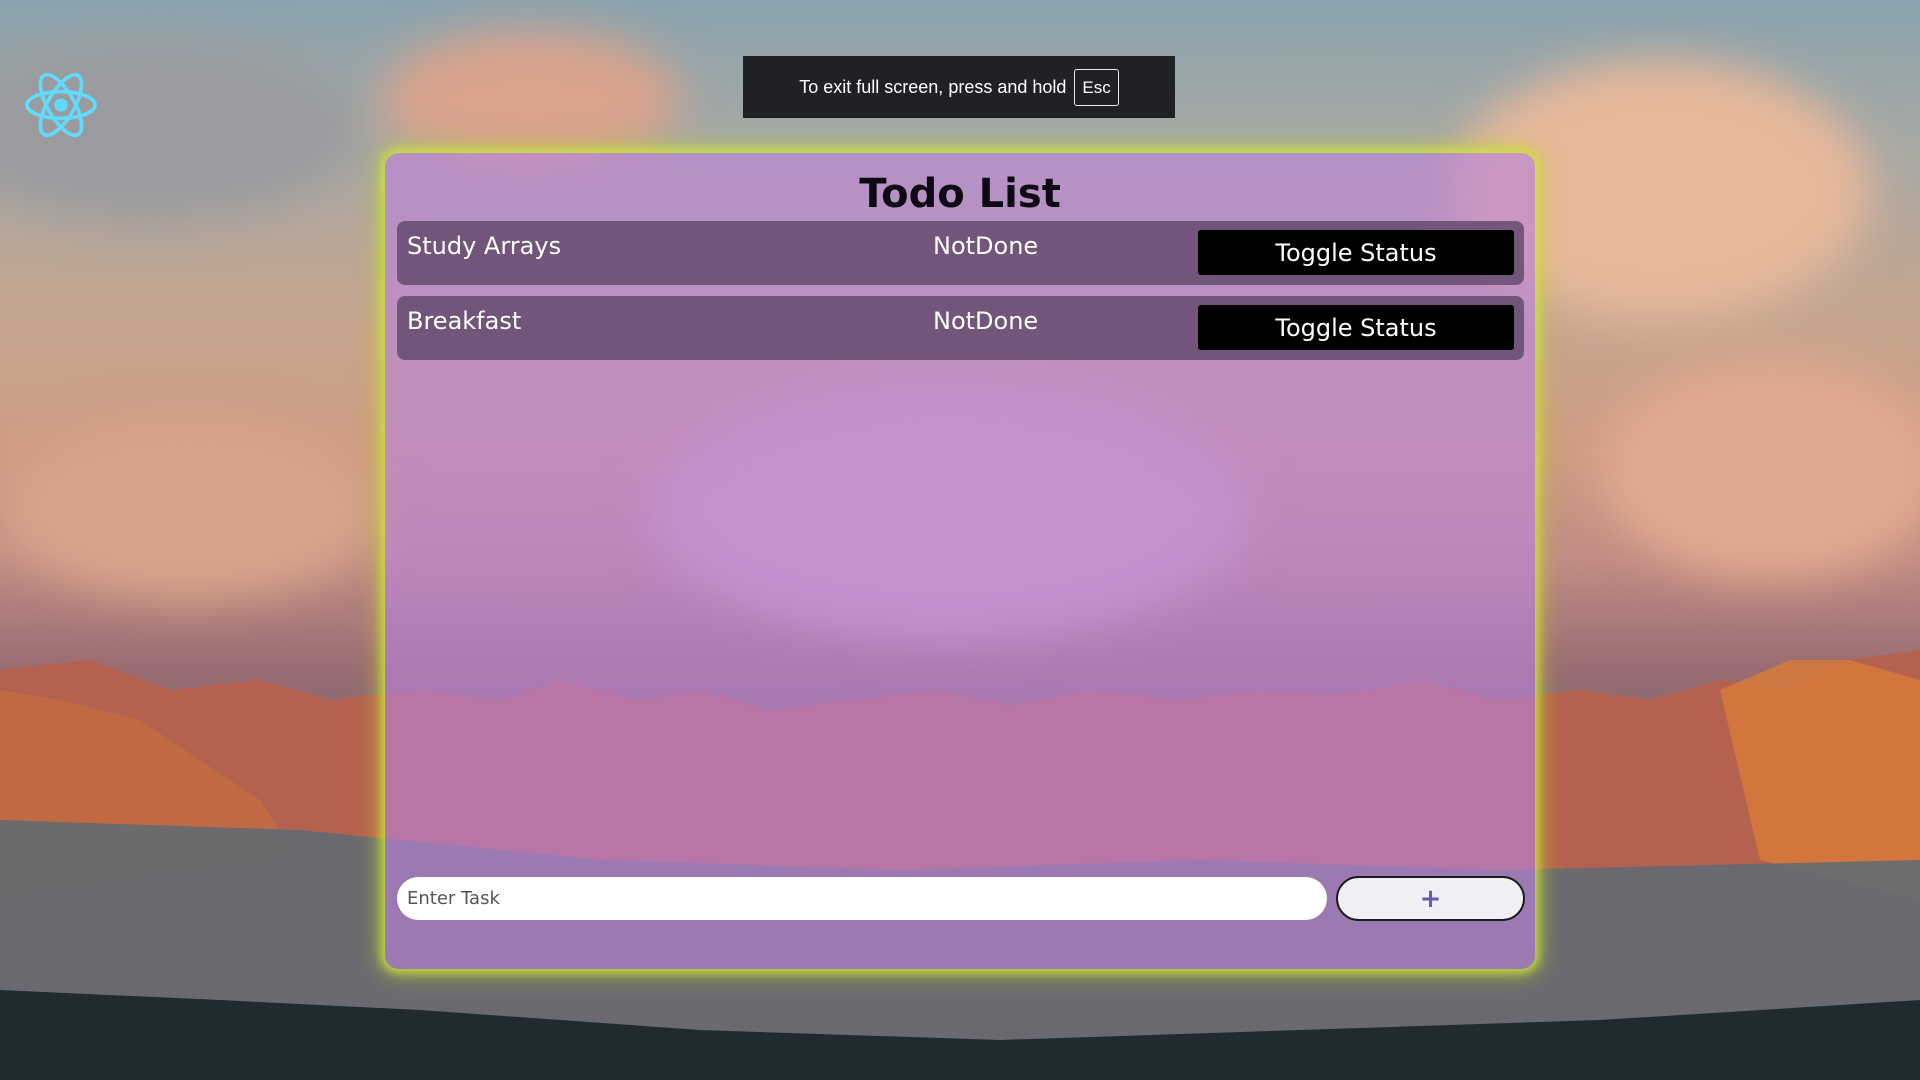  What do you see at coordinates (1096, 87) in the screenshot?
I see `esc-key-hint: Esc` at bounding box center [1096, 87].